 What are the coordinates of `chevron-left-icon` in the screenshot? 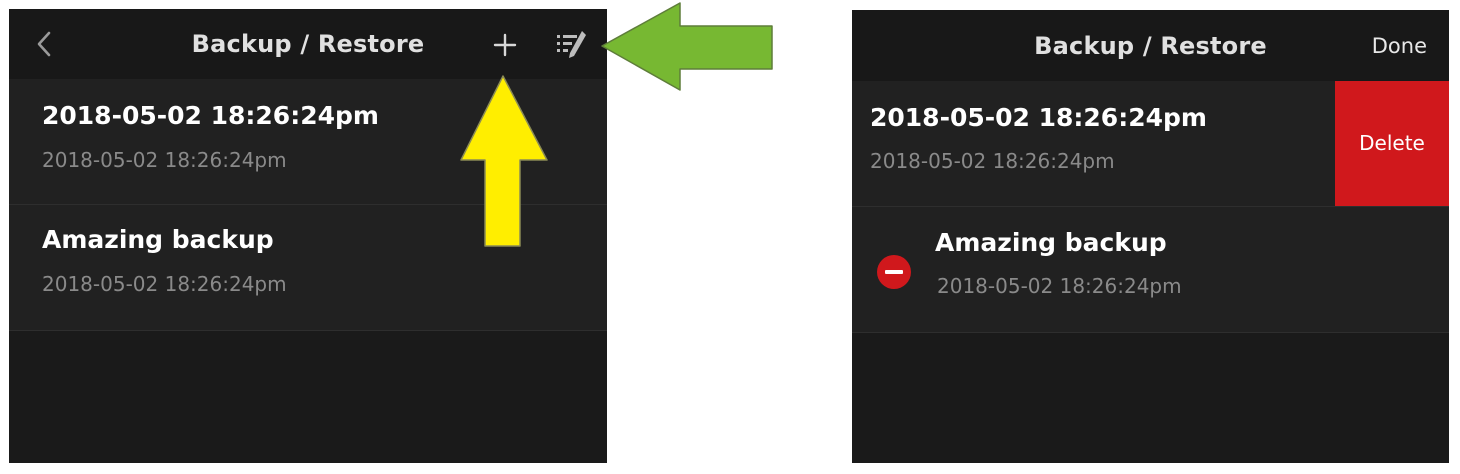 It's located at (44, 44).